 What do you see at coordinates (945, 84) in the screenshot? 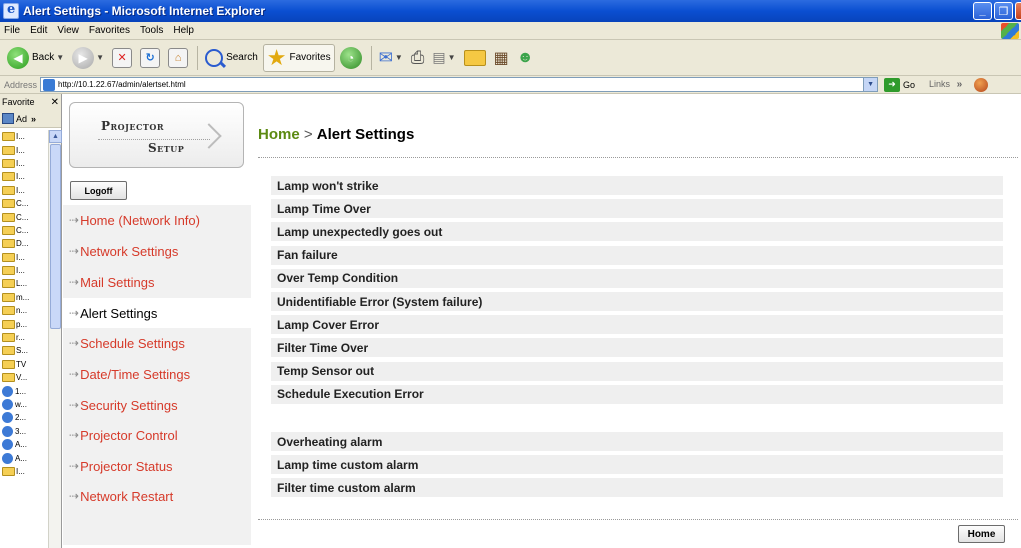
I see `links-toolbar: Links »` at bounding box center [945, 84].